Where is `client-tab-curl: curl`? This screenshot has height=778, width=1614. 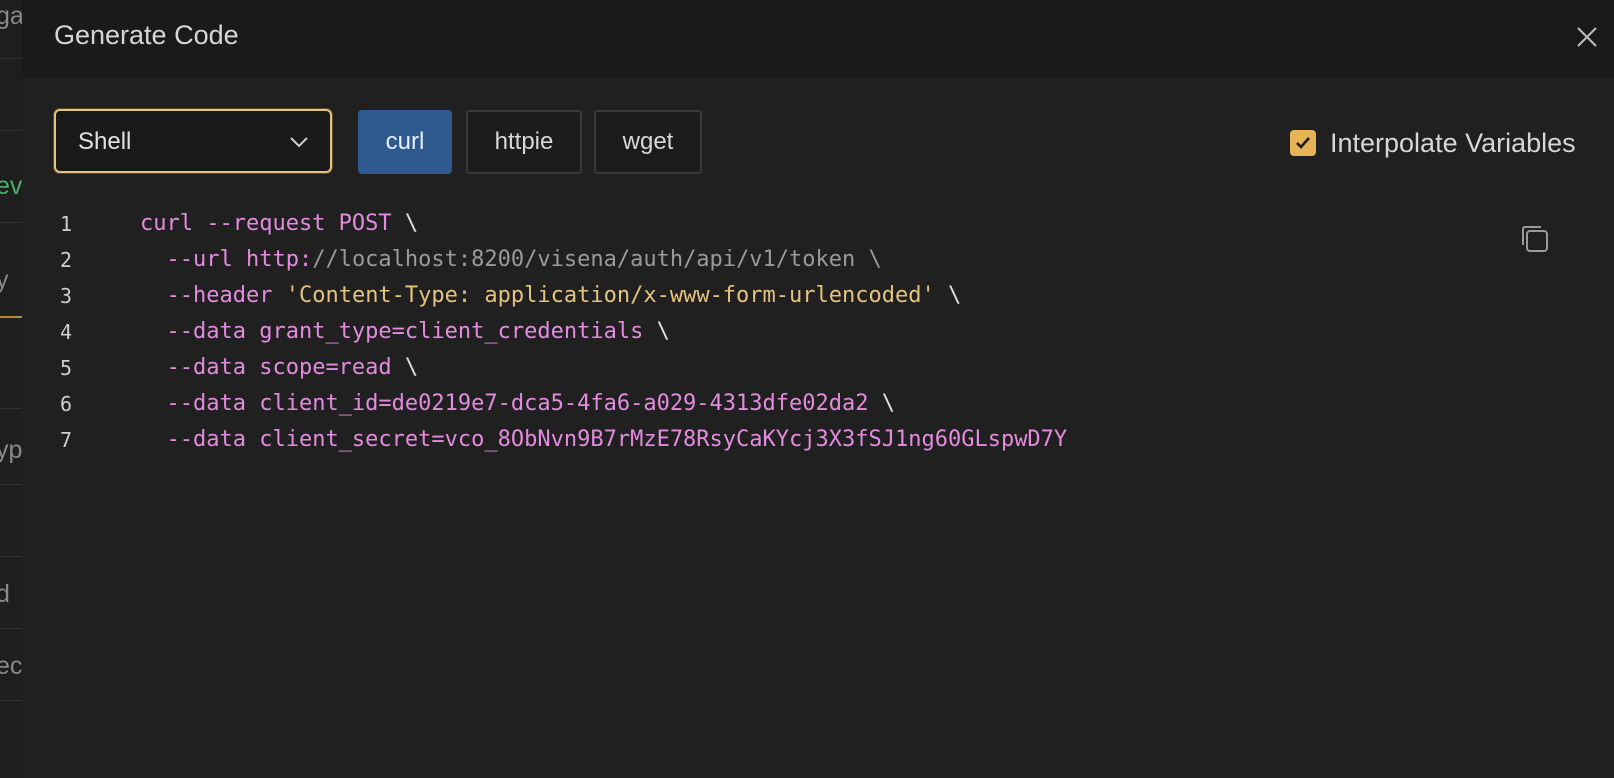 client-tab-curl: curl is located at coordinates (405, 142).